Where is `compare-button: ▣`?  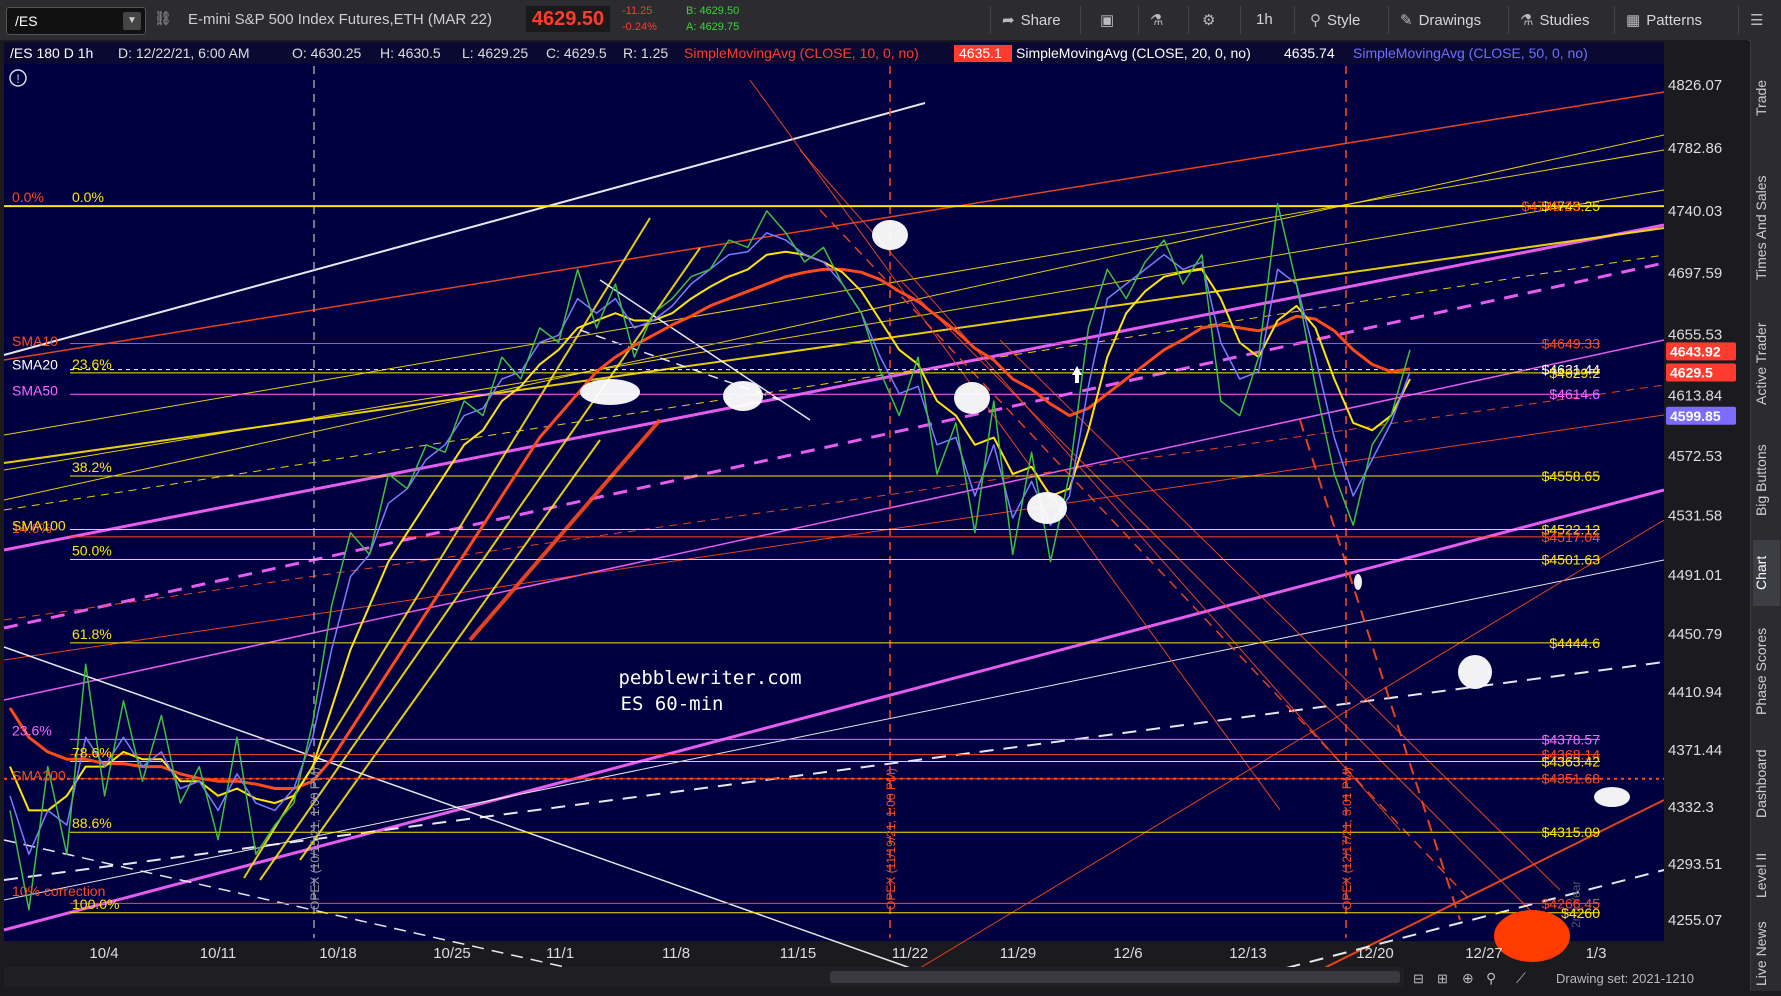
compare-button: ▣ is located at coordinates (1110, 20).